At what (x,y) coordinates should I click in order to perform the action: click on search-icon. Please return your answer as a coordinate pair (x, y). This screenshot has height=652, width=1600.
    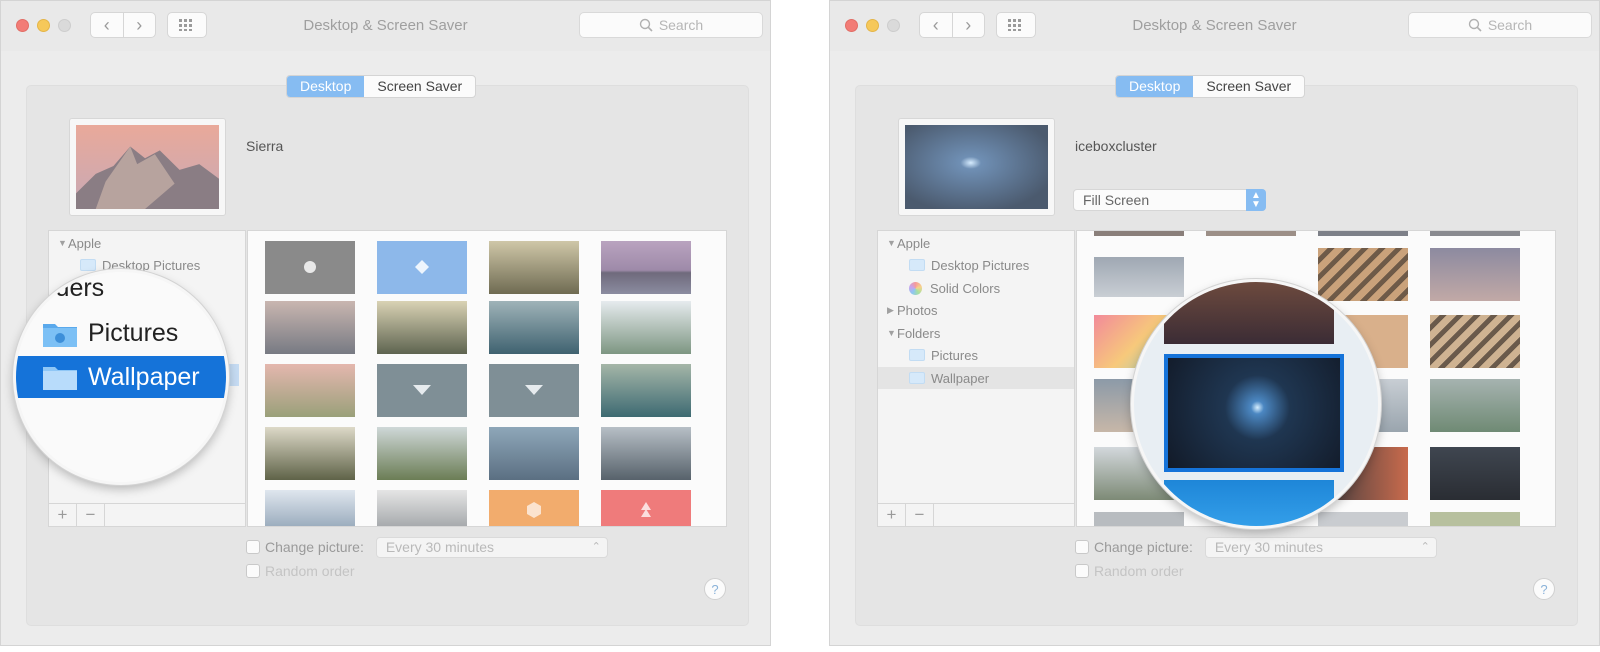
    Looking at the image, I should click on (1475, 25).